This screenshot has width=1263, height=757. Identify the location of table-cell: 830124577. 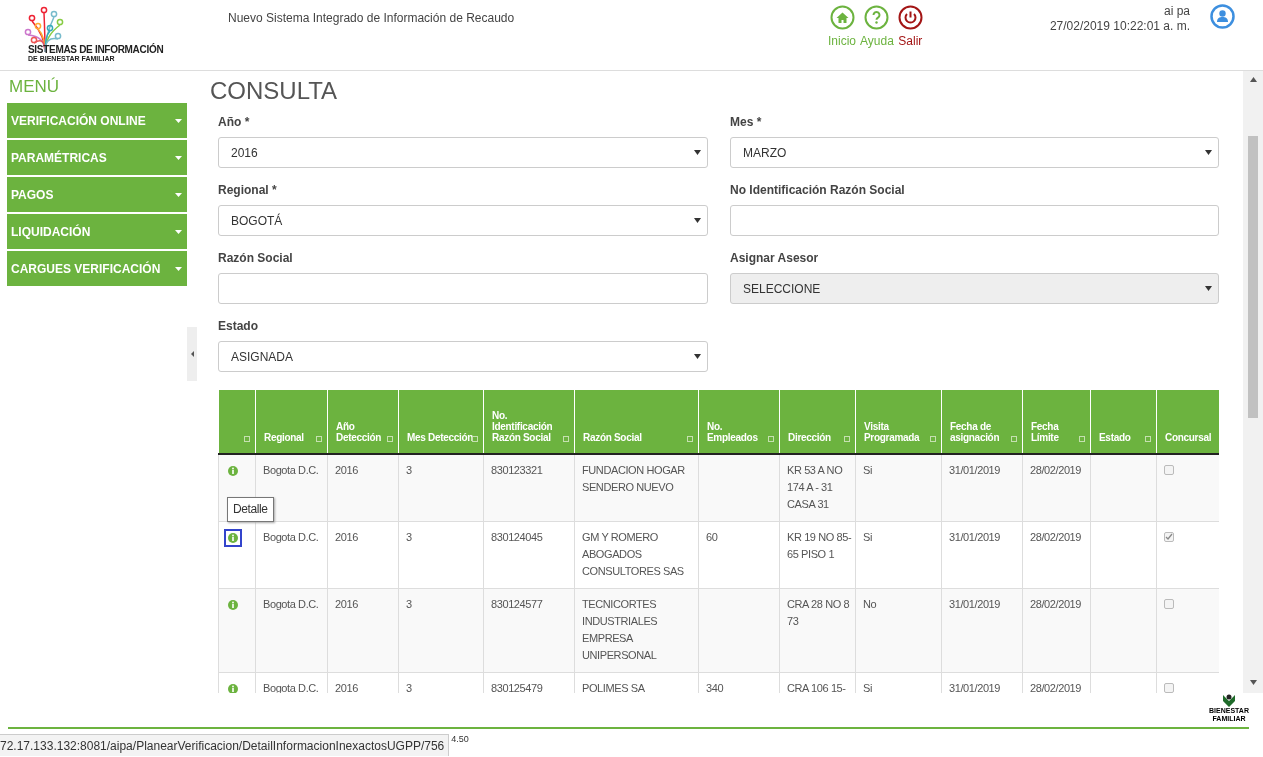
(517, 604).